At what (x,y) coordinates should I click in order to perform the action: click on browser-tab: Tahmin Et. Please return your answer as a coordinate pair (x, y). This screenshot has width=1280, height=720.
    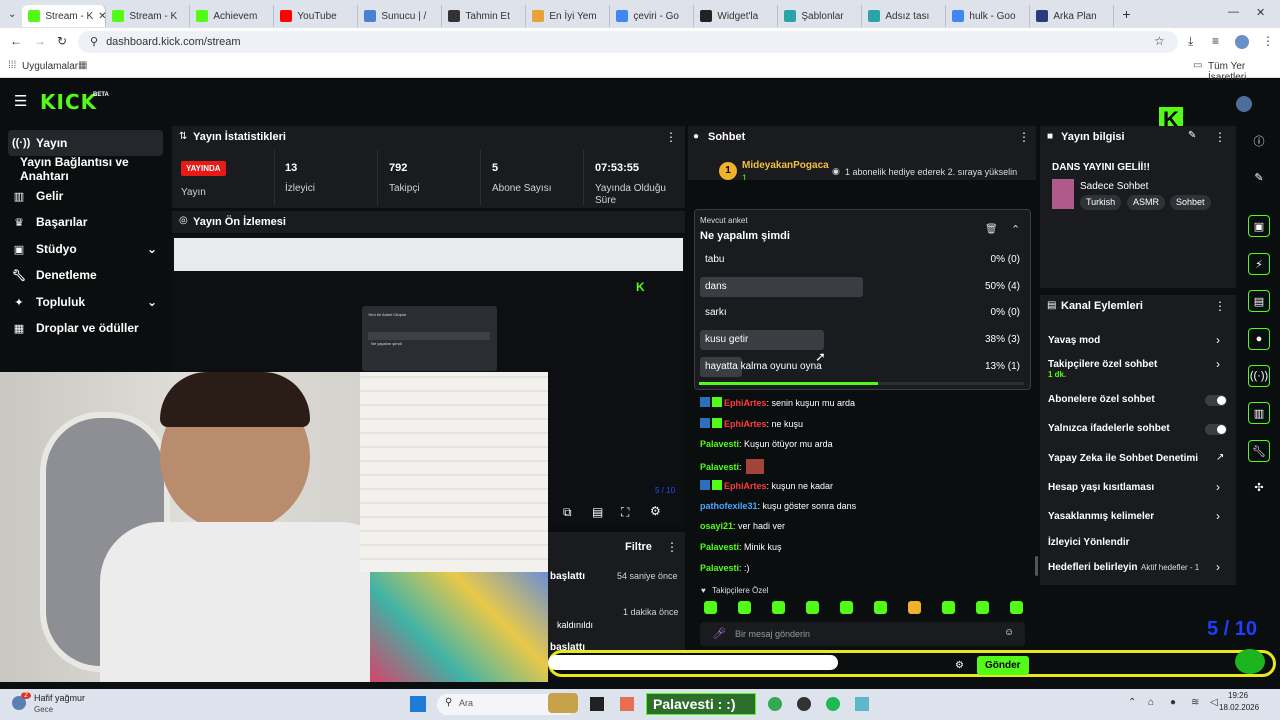
    Looking at the image, I should click on (484, 16).